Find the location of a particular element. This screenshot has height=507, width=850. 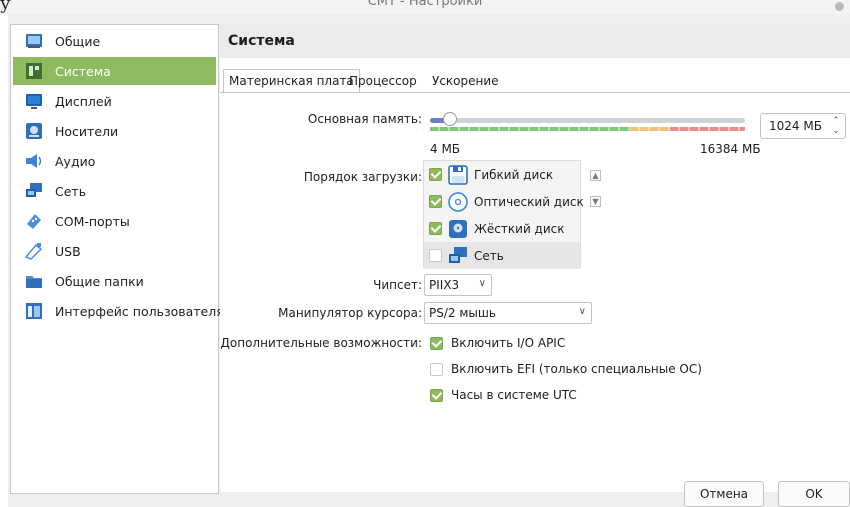

checkbox-efi is located at coordinates (436, 369).